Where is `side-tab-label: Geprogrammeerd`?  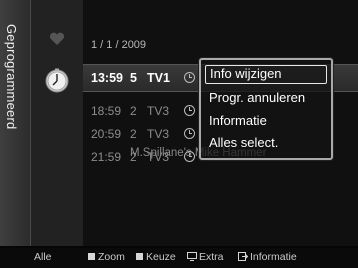 side-tab-label: Geprogrammeerd is located at coordinates (11, 77).